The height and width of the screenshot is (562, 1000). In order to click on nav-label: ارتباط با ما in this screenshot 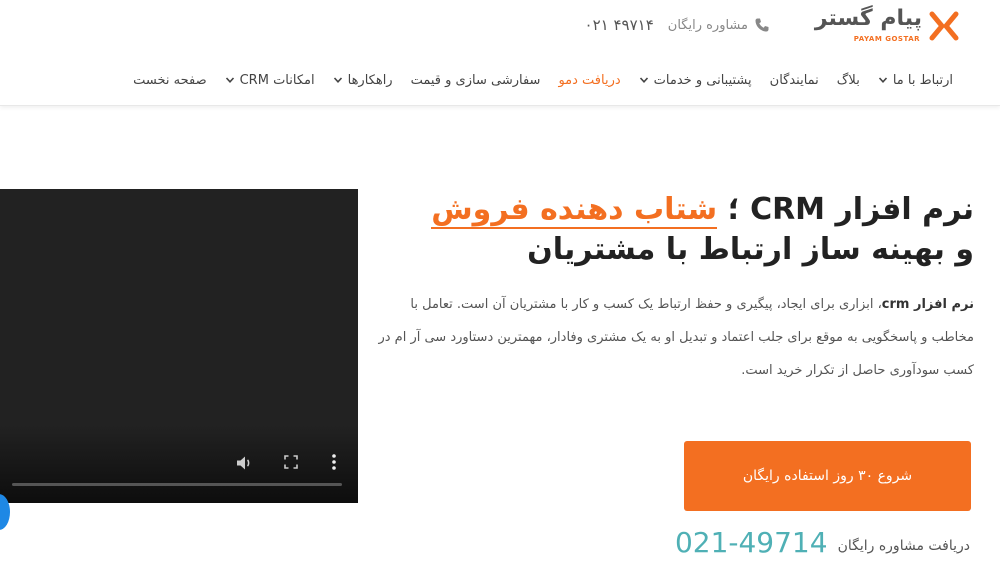, I will do `click(922, 80)`.